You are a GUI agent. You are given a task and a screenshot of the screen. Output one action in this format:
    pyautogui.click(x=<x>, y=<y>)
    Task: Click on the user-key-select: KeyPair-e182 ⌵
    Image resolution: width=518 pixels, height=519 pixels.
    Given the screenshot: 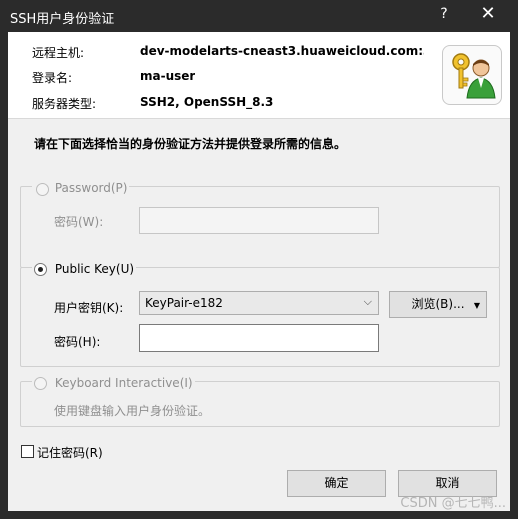 What is the action you would take?
    pyautogui.click(x=259, y=303)
    